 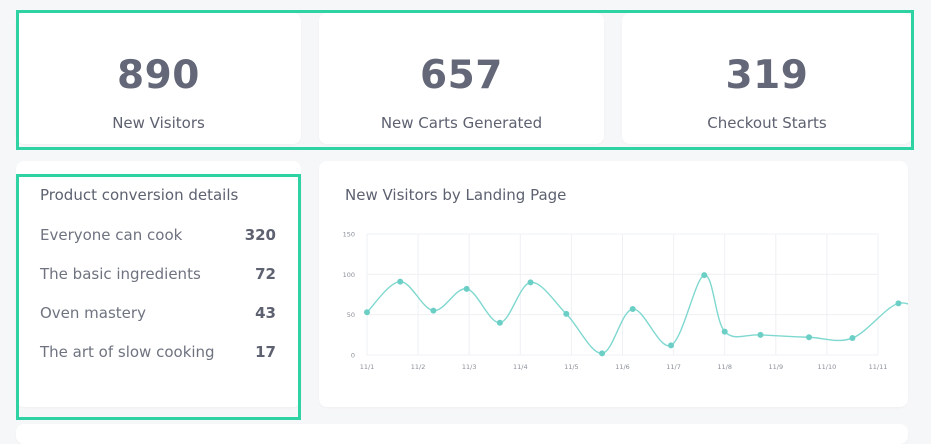 I want to click on product-name: Oven mastery, so click(x=93, y=313).